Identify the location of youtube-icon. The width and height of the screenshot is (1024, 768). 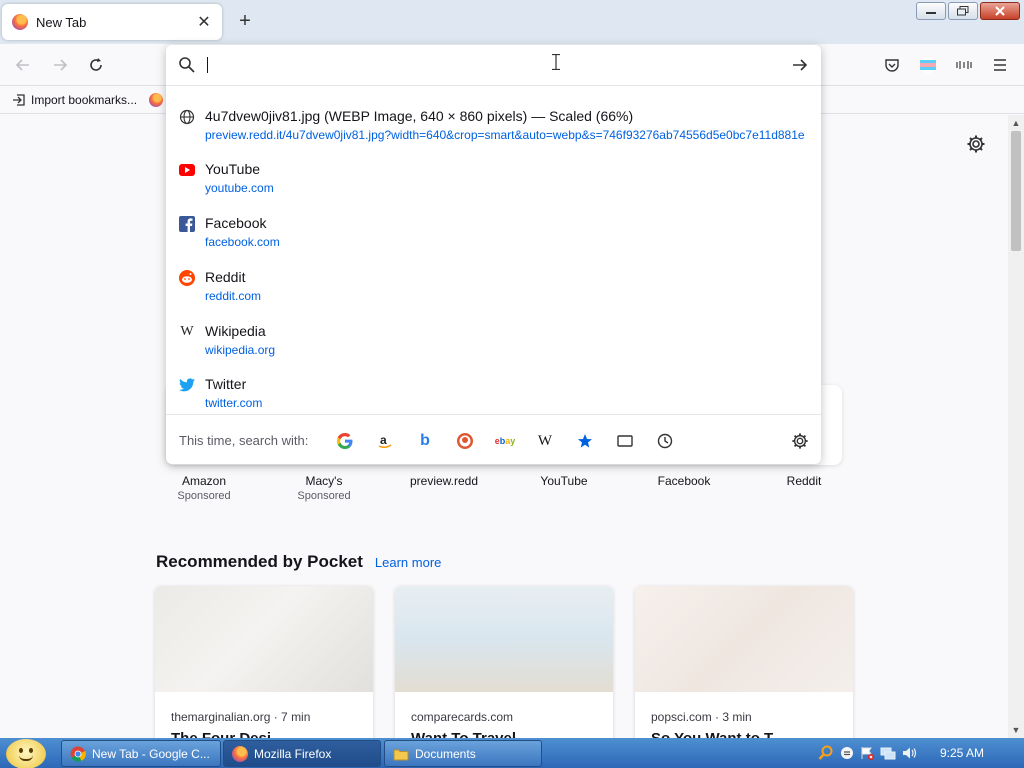
(187, 170).